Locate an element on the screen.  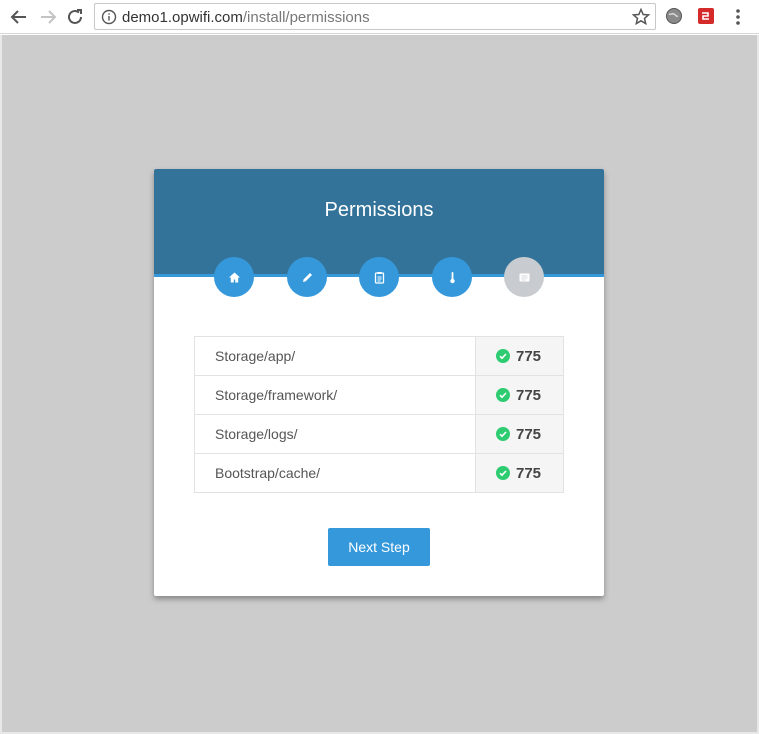
step-thermometer is located at coordinates (452, 277).